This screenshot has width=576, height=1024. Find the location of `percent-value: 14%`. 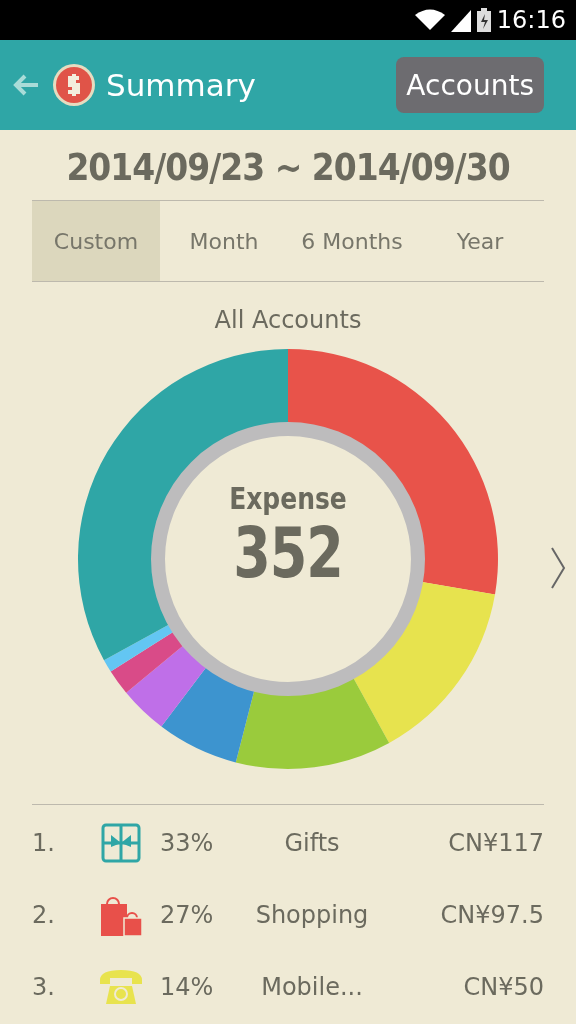

percent-value: 14% is located at coordinates (187, 987).